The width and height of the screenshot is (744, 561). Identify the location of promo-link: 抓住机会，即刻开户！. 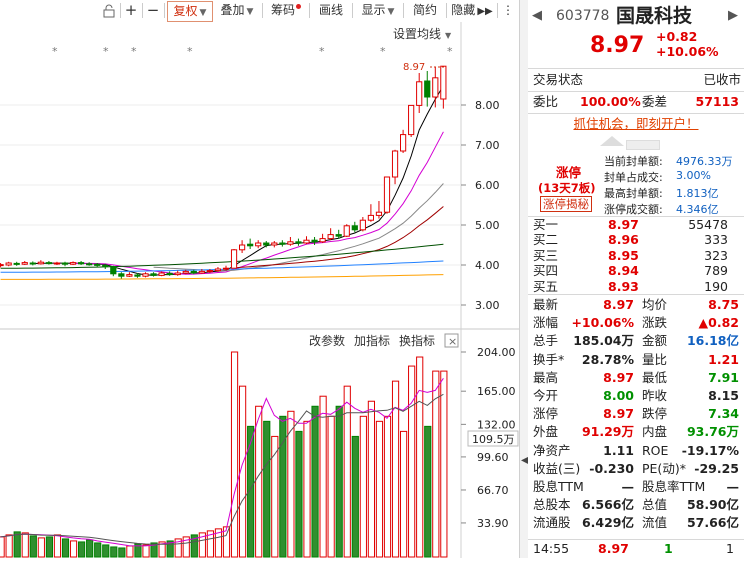
(636, 124).